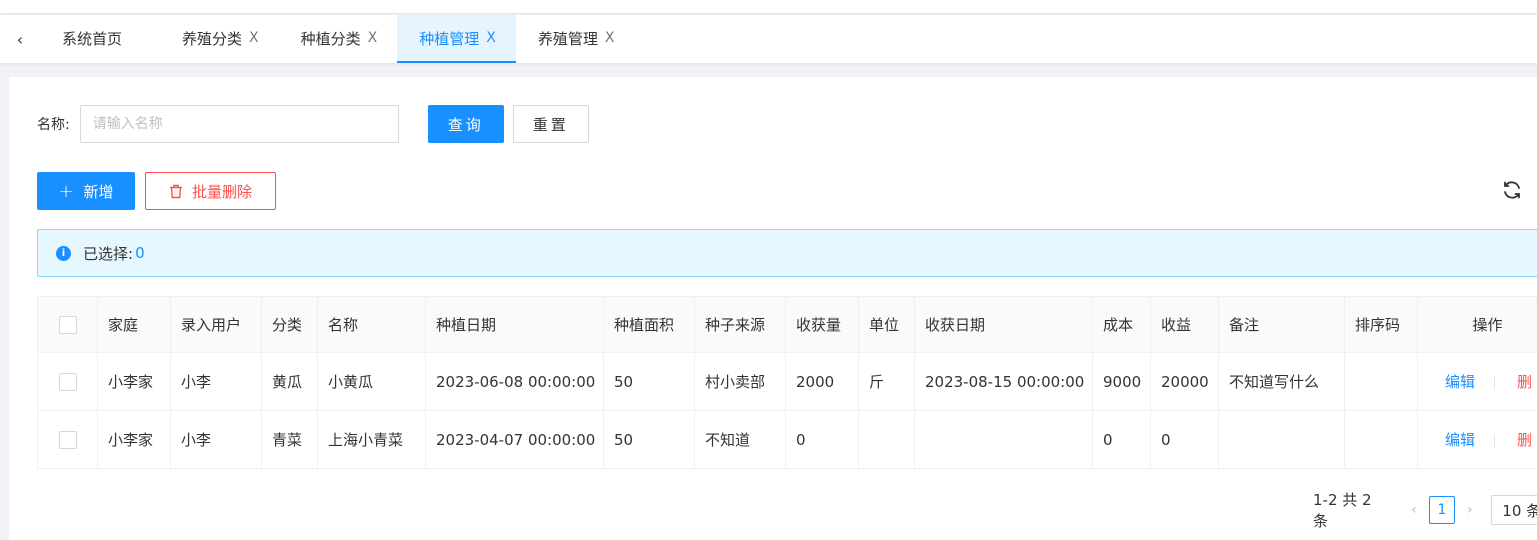 This screenshot has height=540, width=1537. Describe the element at coordinates (567, 38) in the screenshot. I see `tab-label: 养殖管理` at that location.